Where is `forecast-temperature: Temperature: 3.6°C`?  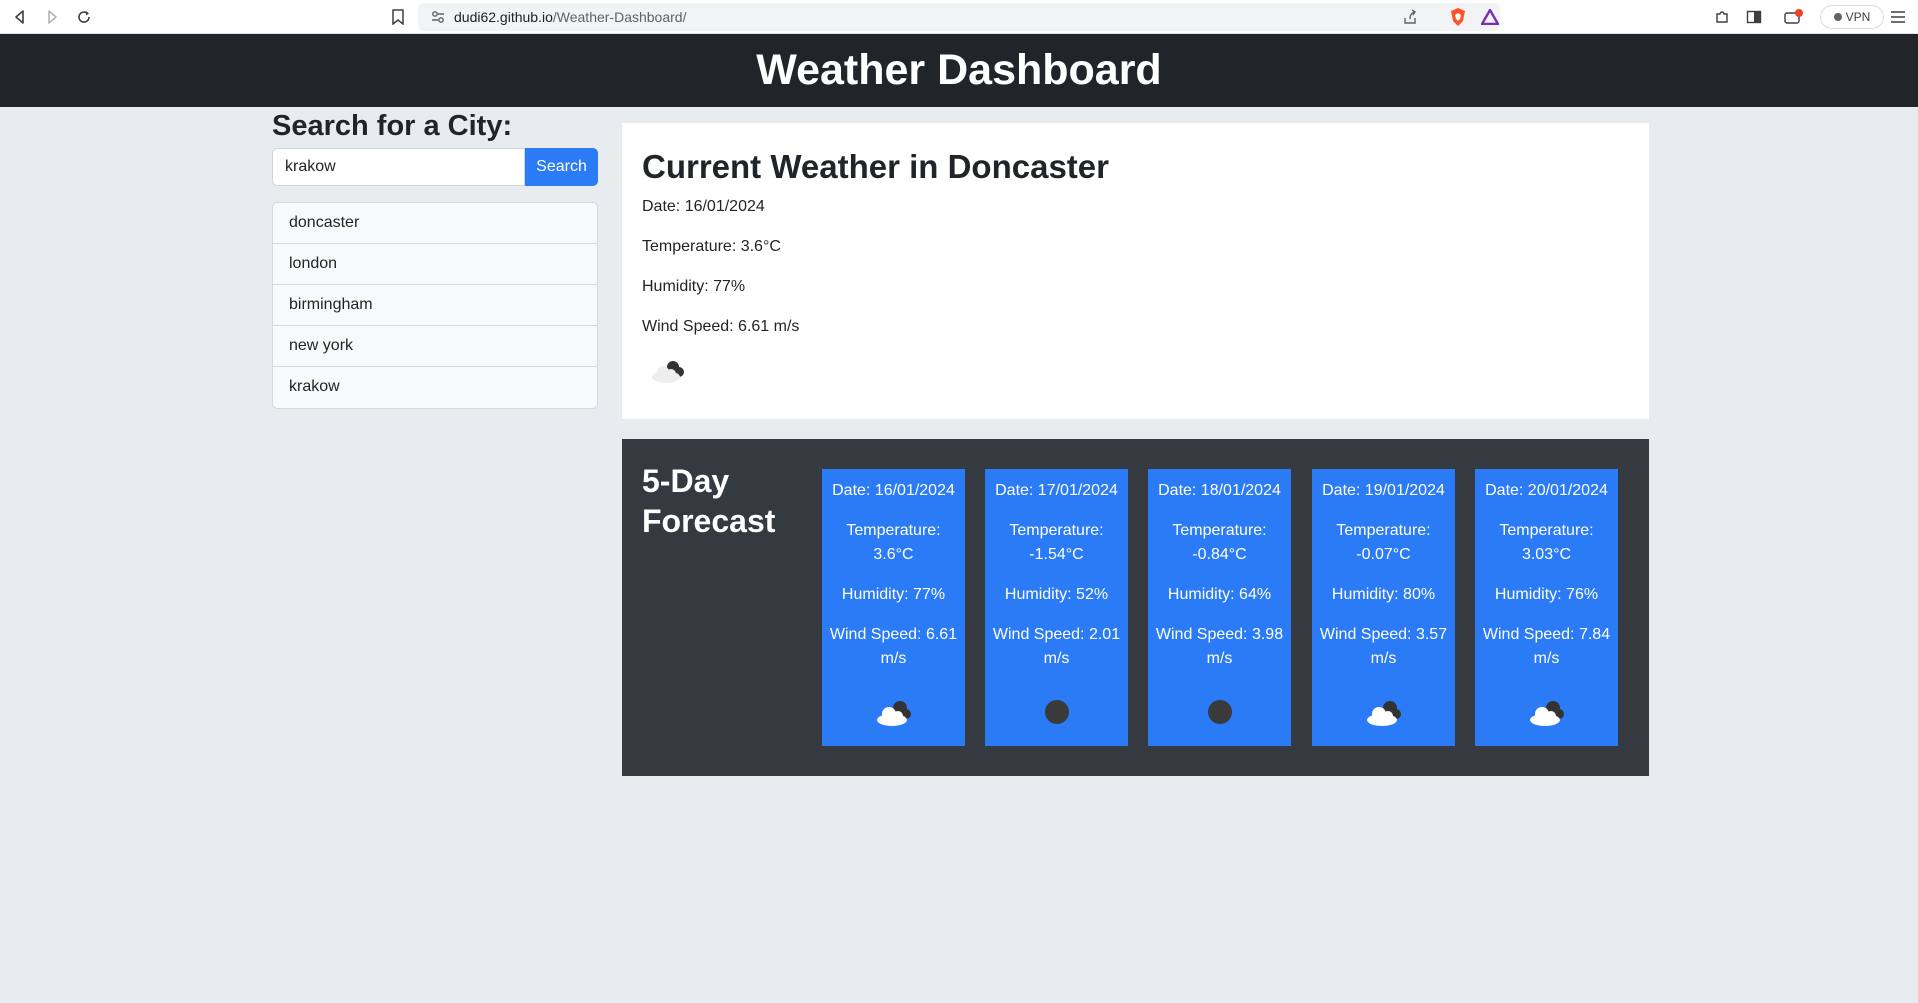 forecast-temperature: Temperature: 3.6°C is located at coordinates (893, 542).